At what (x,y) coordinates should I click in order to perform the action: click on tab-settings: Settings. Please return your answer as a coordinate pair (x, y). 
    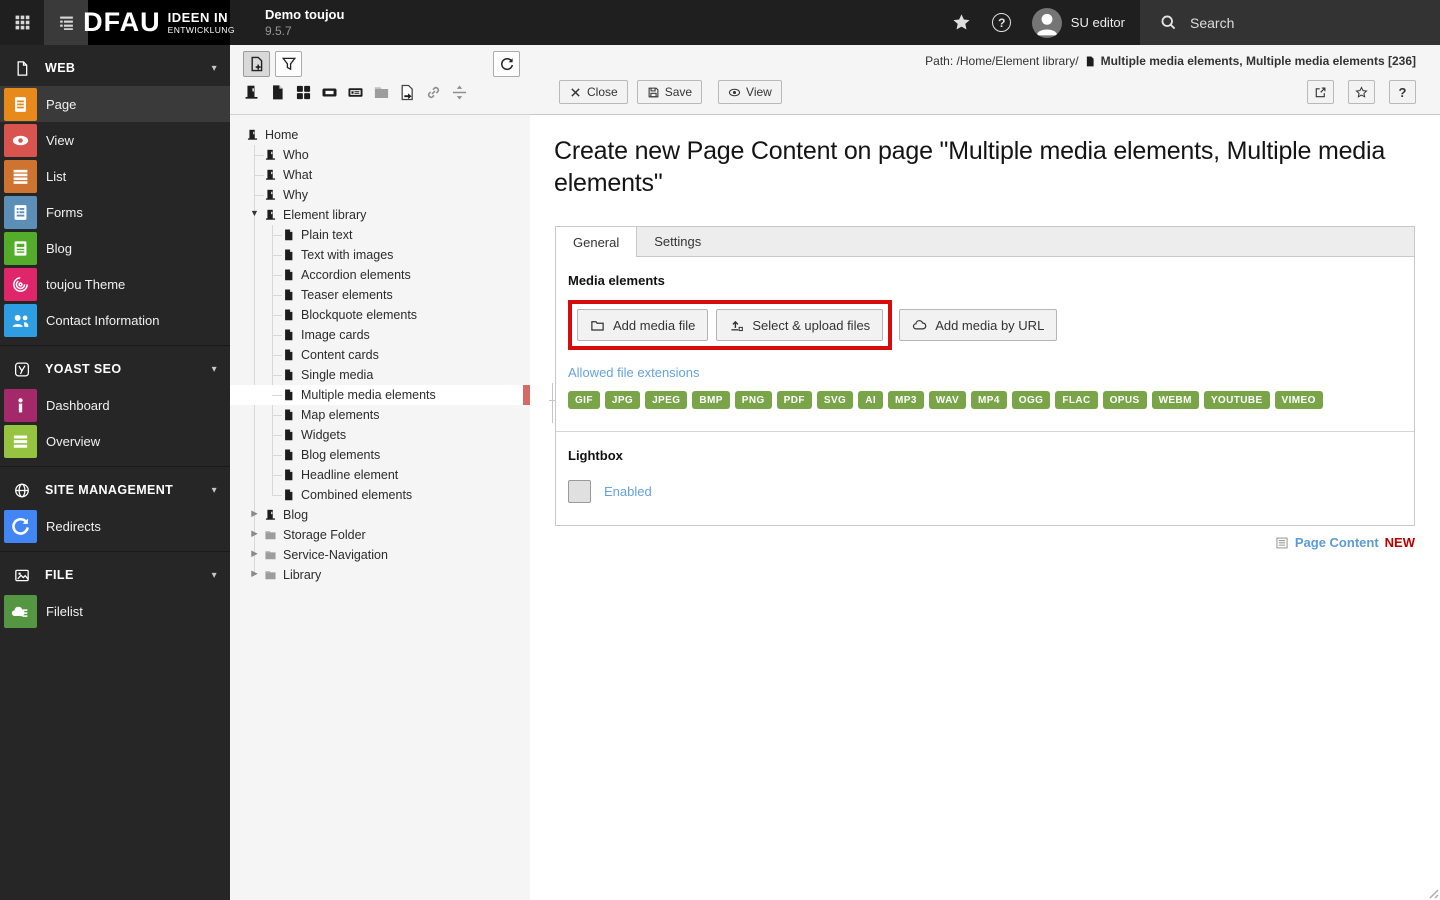
    Looking at the image, I should click on (677, 241).